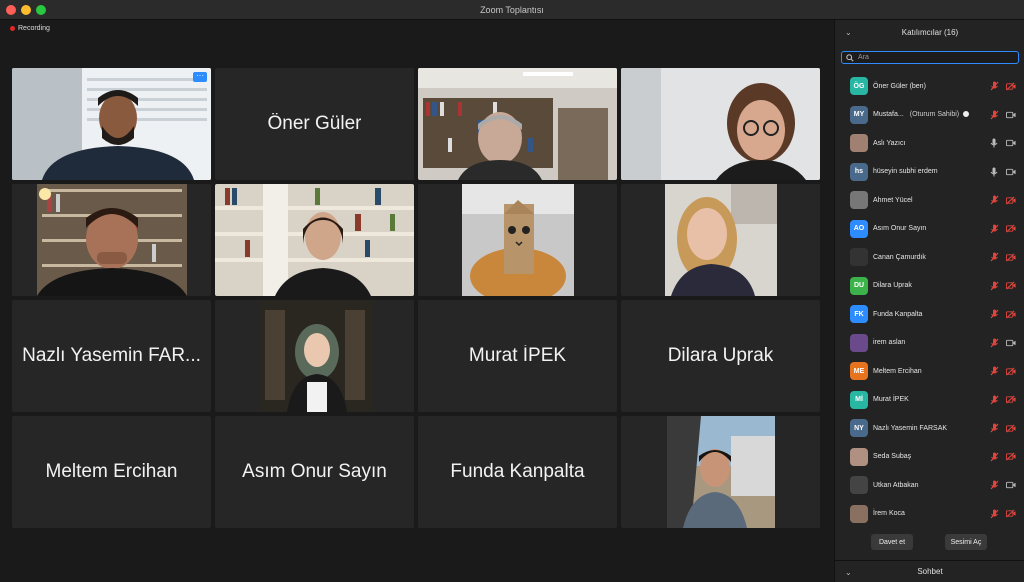 This screenshot has height=582, width=1024. I want to click on participant-search-input, so click(933, 57).